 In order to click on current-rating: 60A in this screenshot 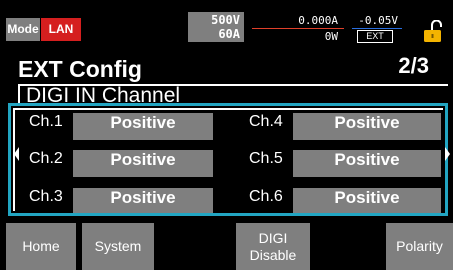, I will do `click(229, 34)`.